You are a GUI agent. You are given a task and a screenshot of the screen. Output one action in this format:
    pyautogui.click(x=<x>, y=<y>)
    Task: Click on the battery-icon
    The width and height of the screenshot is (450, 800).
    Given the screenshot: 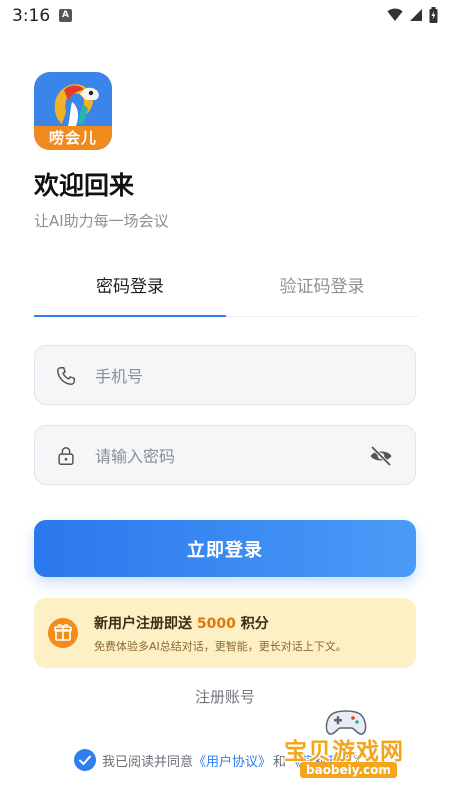 What is the action you would take?
    pyautogui.click(x=433, y=15)
    